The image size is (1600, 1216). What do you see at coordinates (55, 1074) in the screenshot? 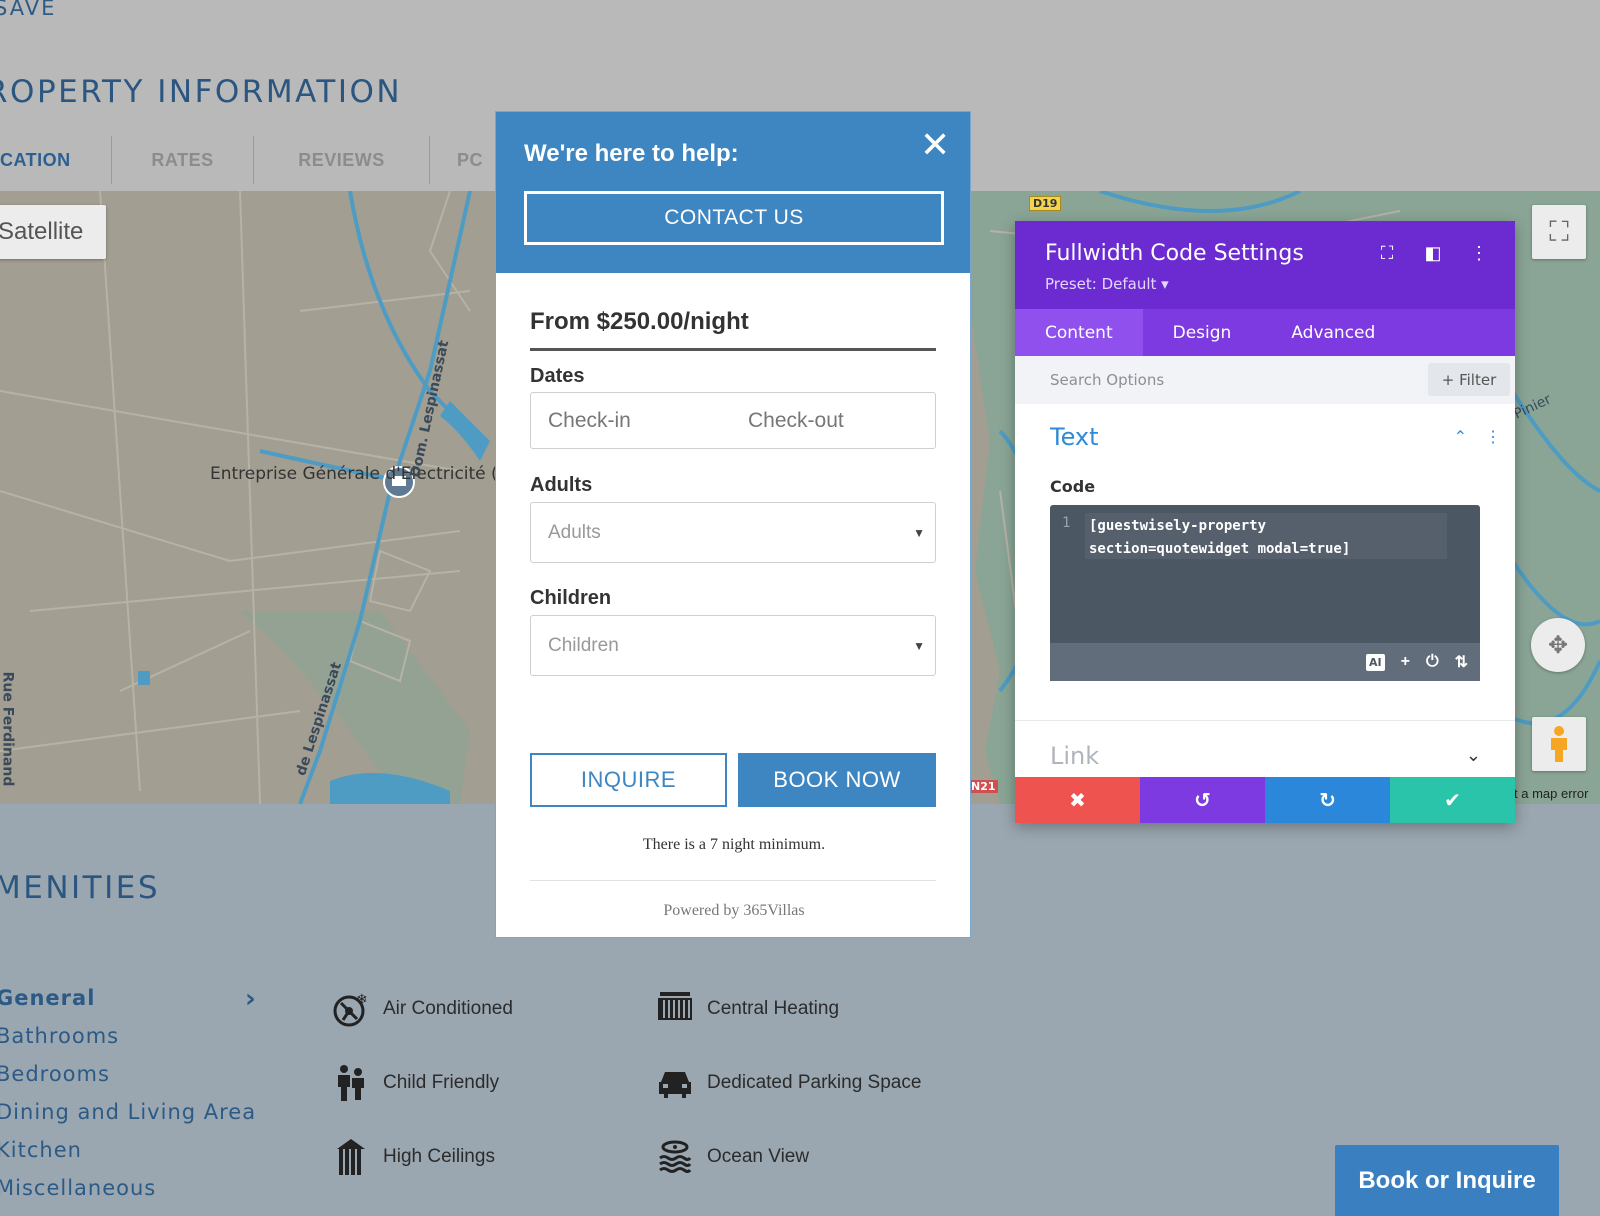
I see `category-bedrooms: Bedrooms` at bounding box center [55, 1074].